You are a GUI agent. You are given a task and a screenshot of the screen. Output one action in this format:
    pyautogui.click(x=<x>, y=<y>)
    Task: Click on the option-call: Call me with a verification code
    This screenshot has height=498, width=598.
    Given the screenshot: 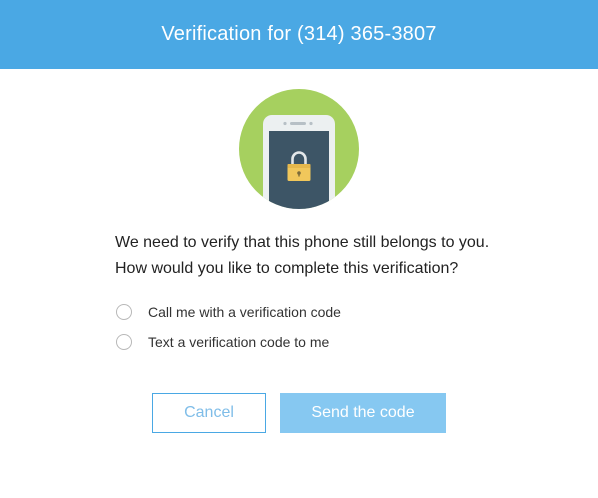 What is the action you would take?
    pyautogui.click(x=228, y=312)
    